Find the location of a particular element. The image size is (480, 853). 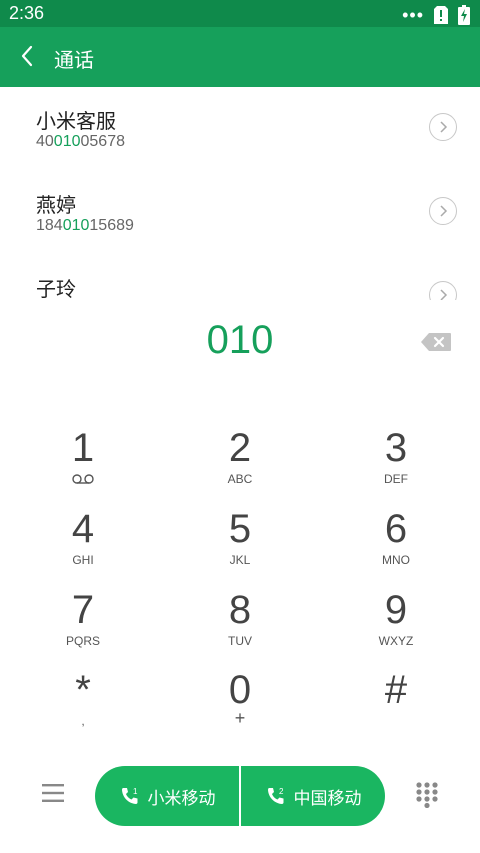

svg-text: 1 is located at coordinates (135, 791).